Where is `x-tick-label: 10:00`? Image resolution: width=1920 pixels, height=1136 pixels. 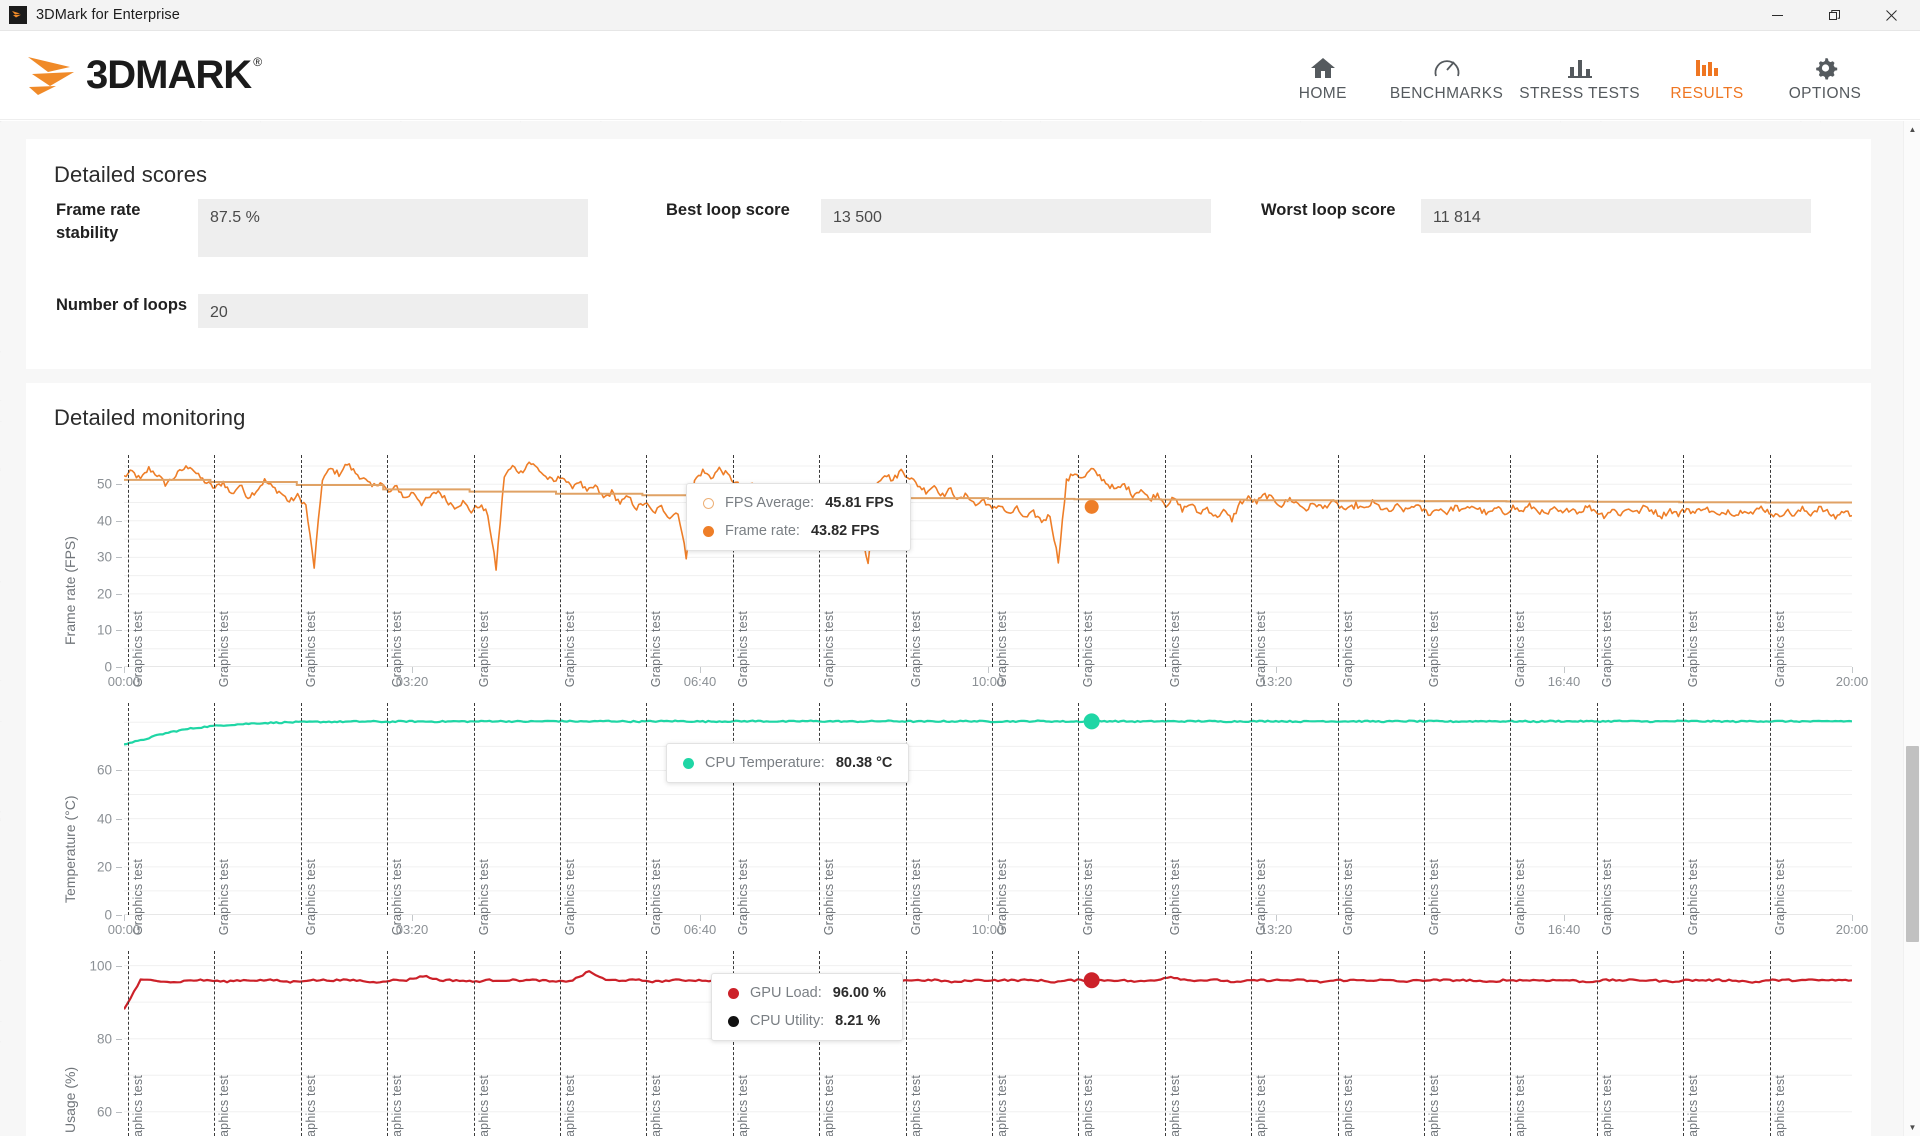
x-tick-label: 10:00 is located at coordinates (988, 681).